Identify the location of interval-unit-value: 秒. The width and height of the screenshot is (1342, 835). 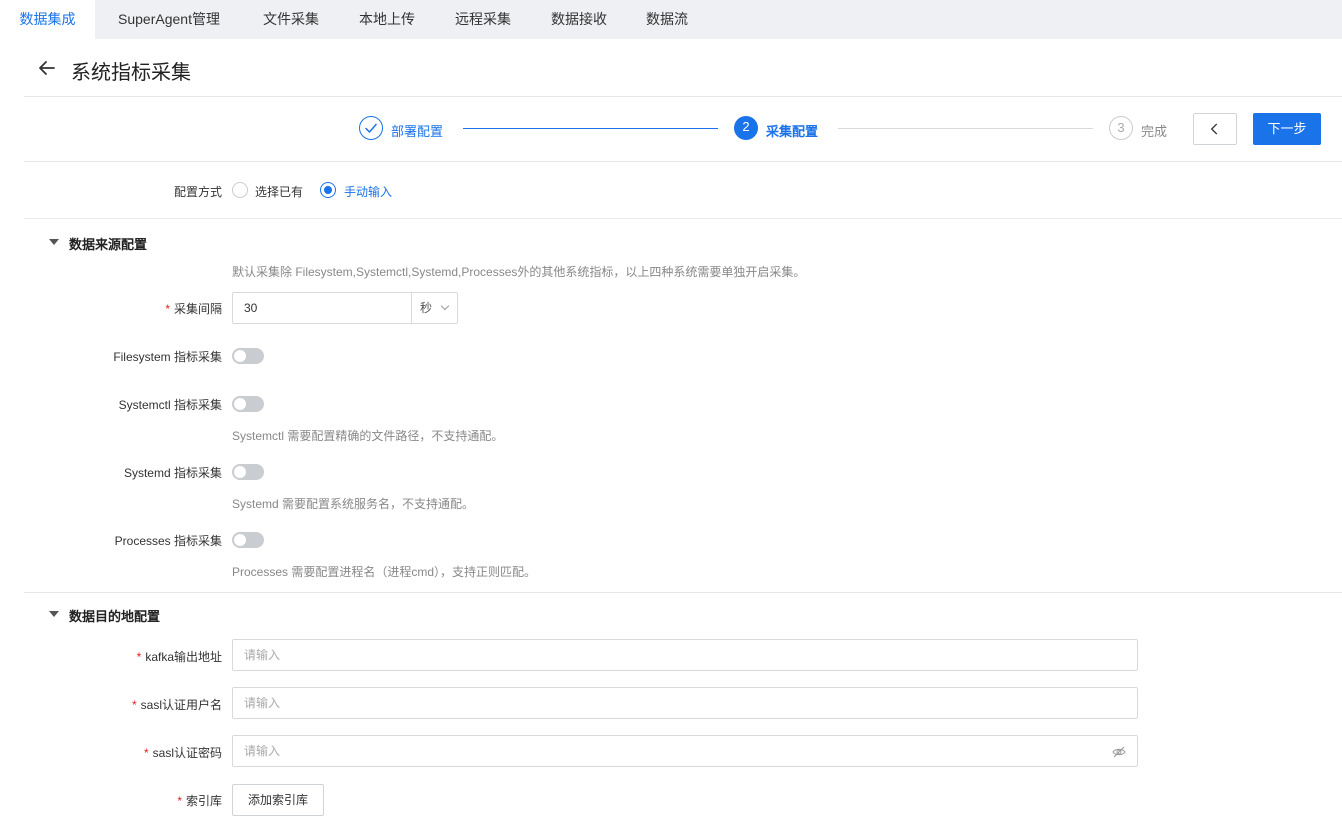
(426, 308).